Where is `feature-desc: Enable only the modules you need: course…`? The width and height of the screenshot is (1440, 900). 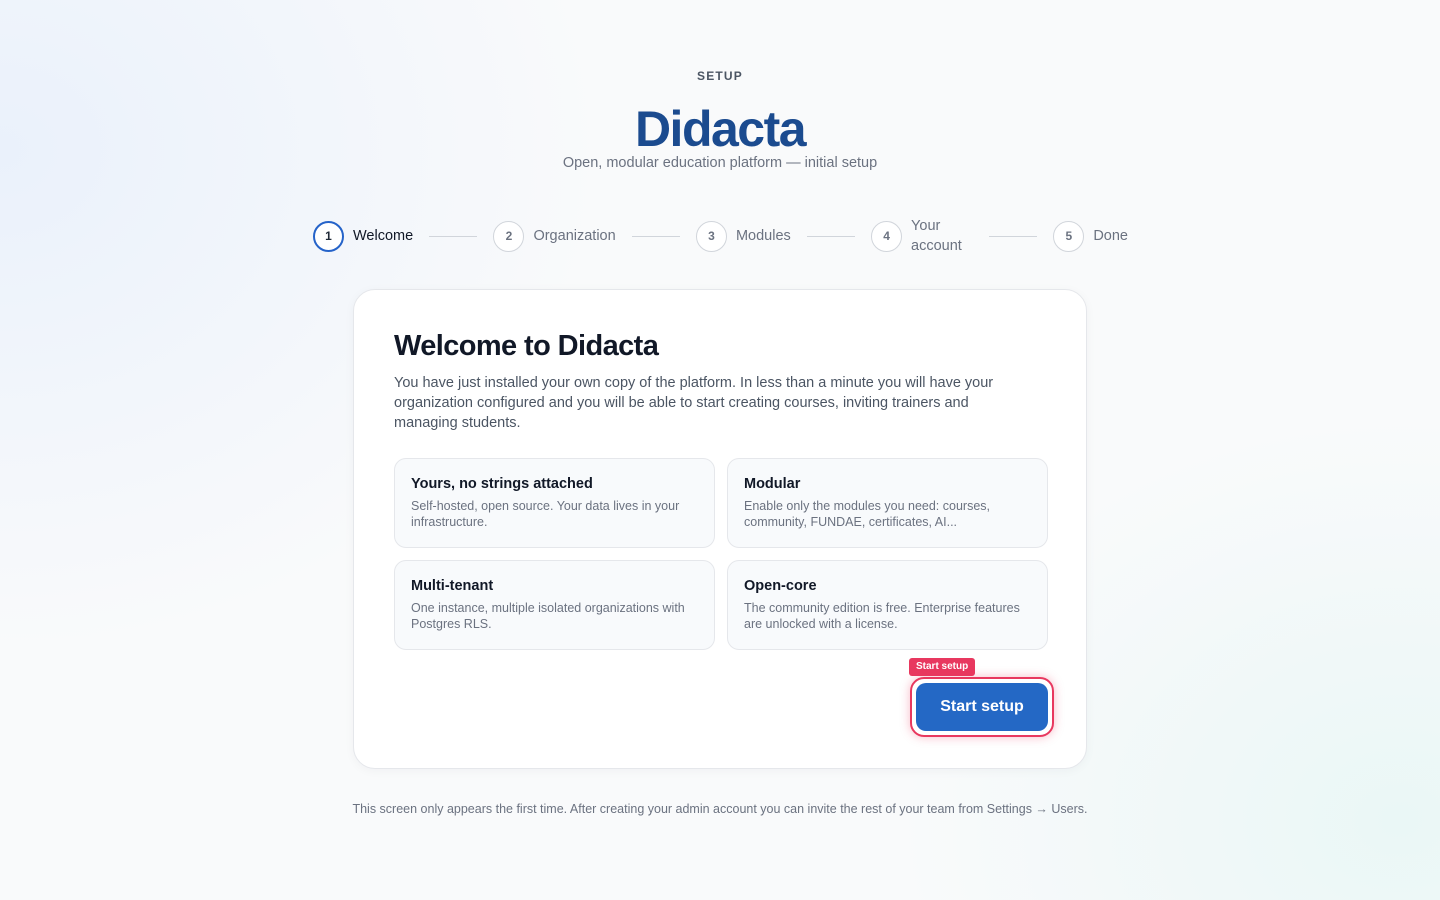 feature-desc: Enable only the modules you need: course… is located at coordinates (867, 514).